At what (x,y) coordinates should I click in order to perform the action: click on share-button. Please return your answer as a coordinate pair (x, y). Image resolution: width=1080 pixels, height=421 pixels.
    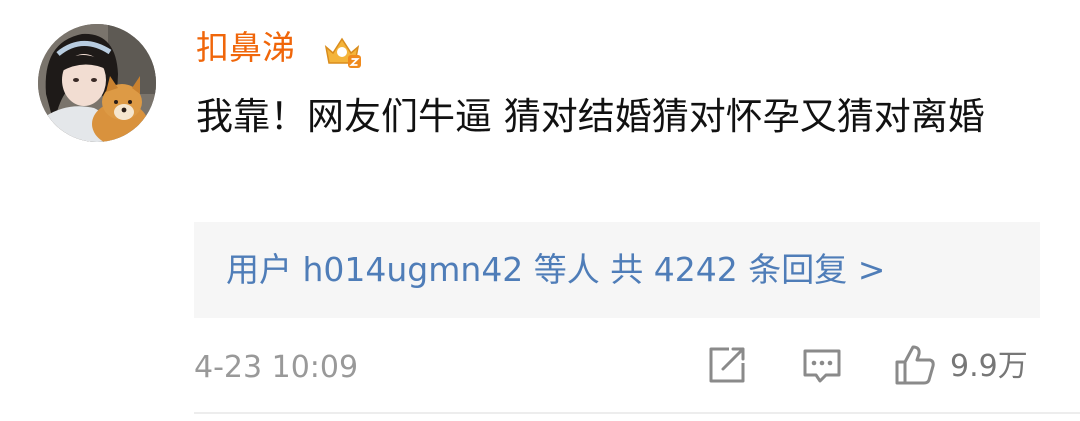
    Looking at the image, I should click on (729, 367).